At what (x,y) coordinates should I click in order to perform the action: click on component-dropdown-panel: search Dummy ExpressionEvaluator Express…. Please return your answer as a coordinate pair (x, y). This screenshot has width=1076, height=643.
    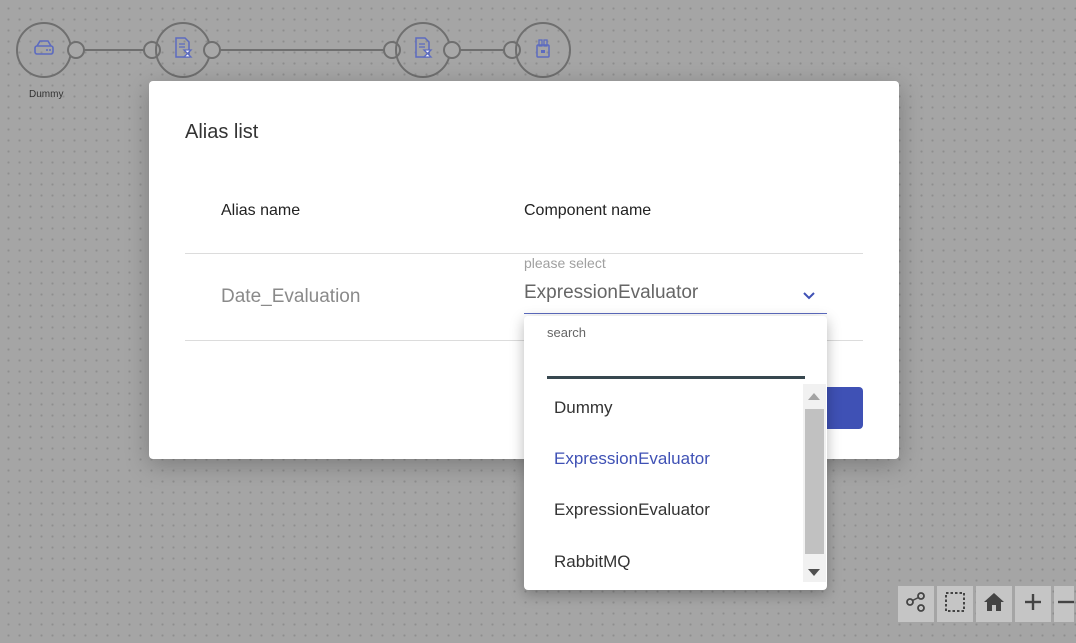
    Looking at the image, I should click on (675, 453).